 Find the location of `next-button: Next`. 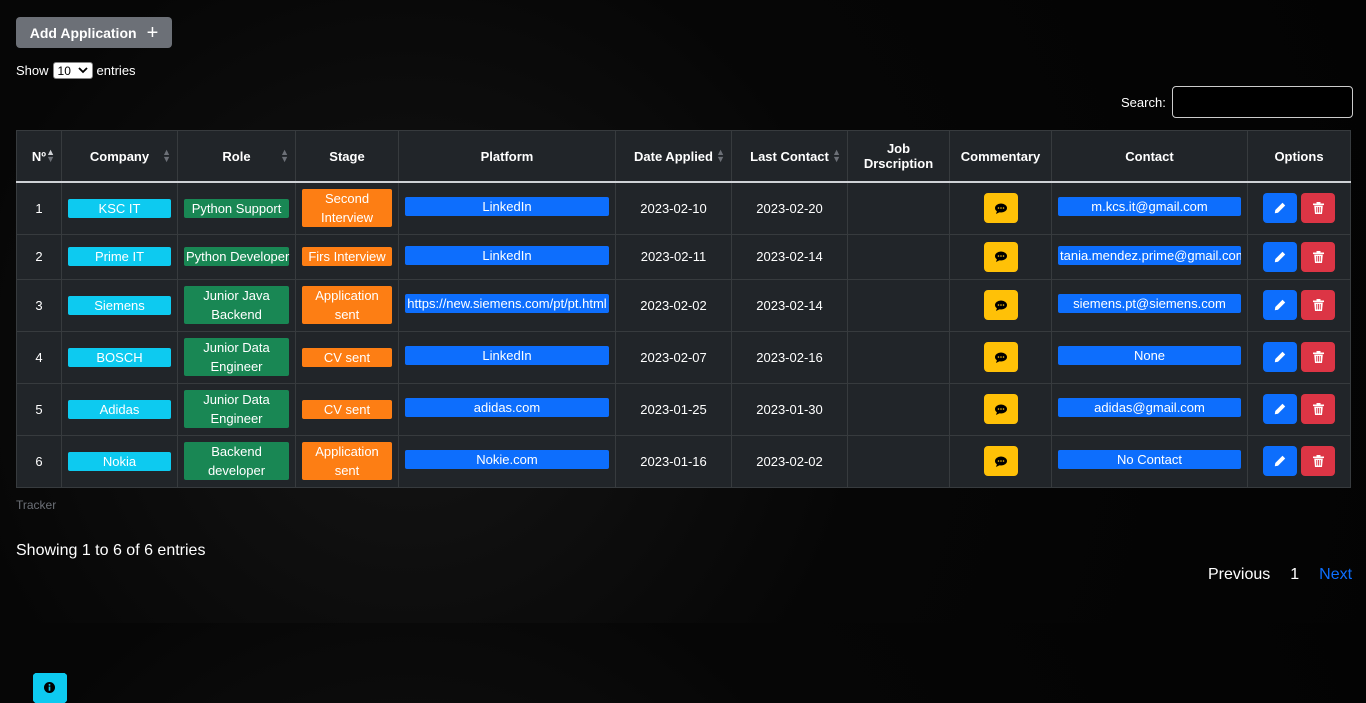

next-button: Next is located at coordinates (1335, 575).